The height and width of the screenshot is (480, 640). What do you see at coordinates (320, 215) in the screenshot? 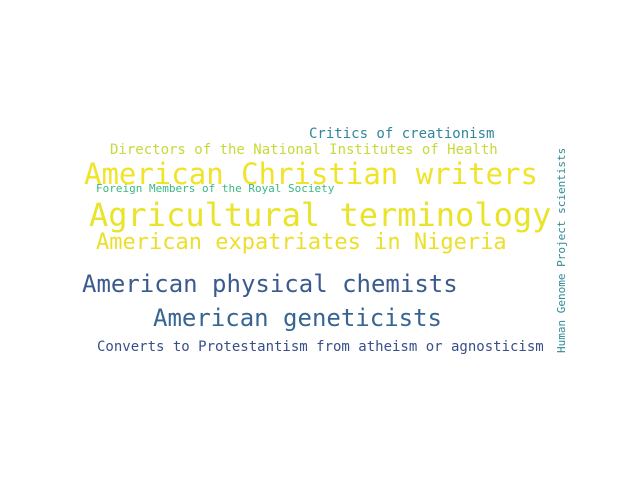
I see `word-agricultural-terminology: Agricultural terminology` at bounding box center [320, 215].